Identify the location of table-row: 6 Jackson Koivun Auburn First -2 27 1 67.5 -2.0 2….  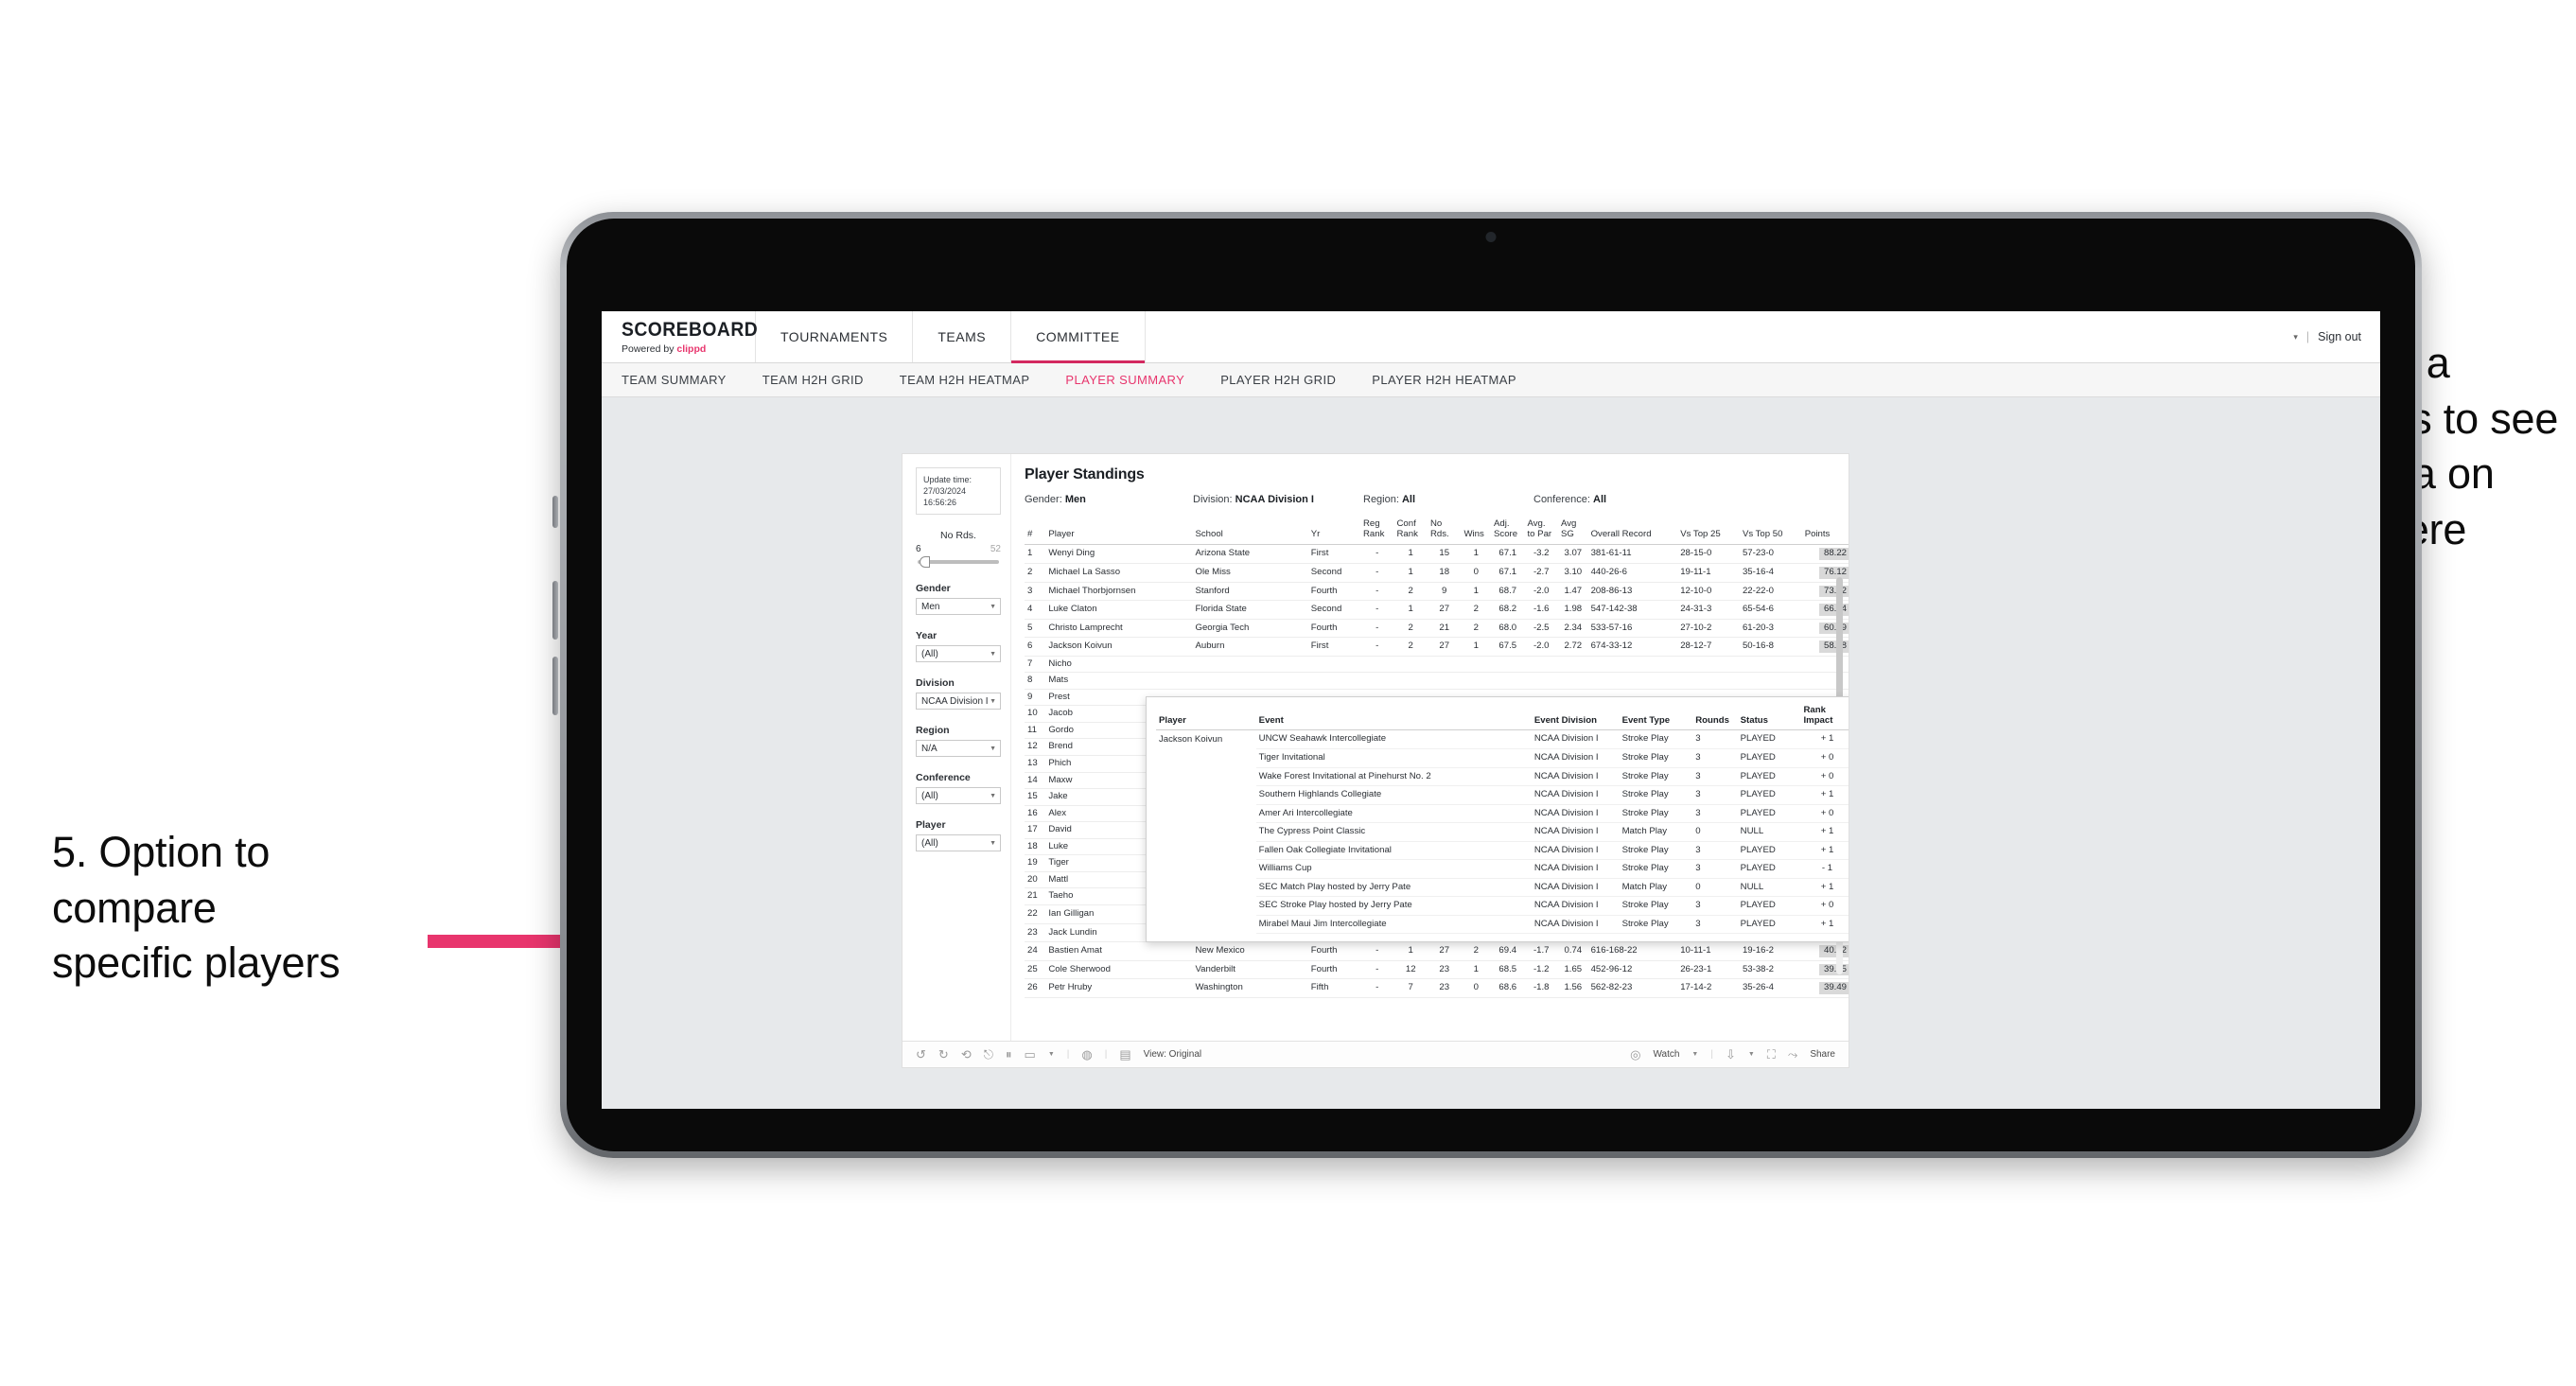
(1437, 647).